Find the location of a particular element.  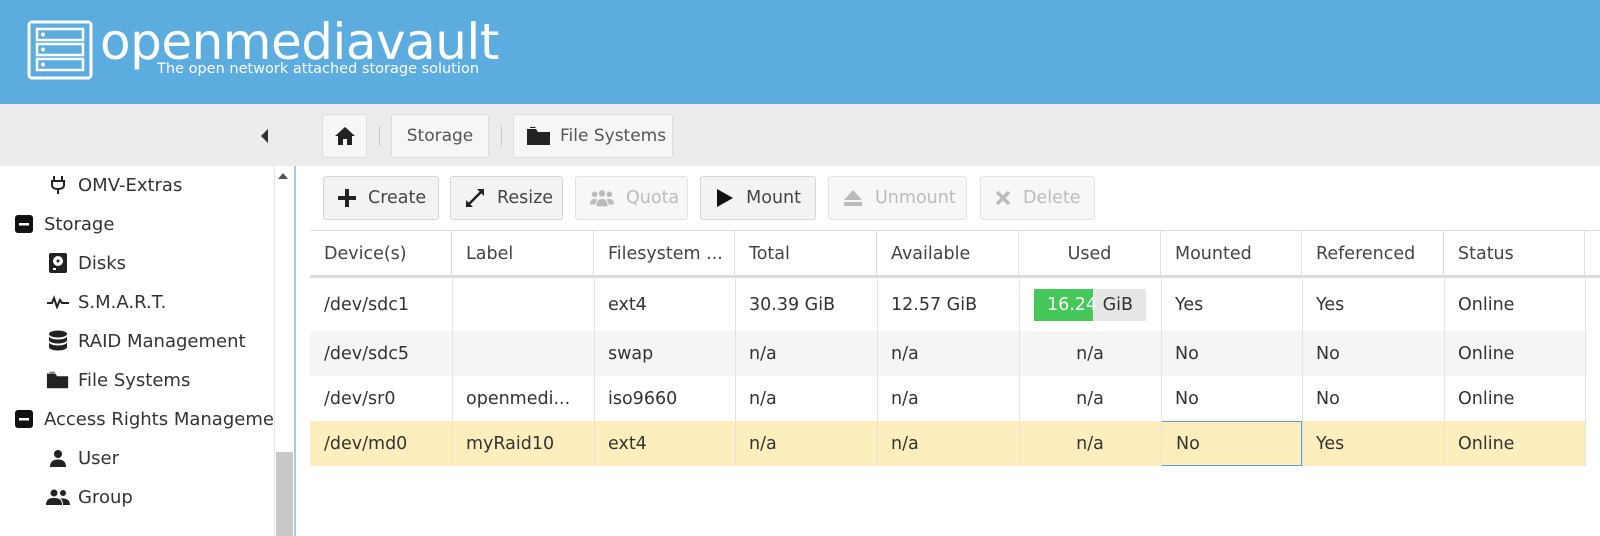

sidebar-item-storage: Storage is located at coordinates (63, 224).